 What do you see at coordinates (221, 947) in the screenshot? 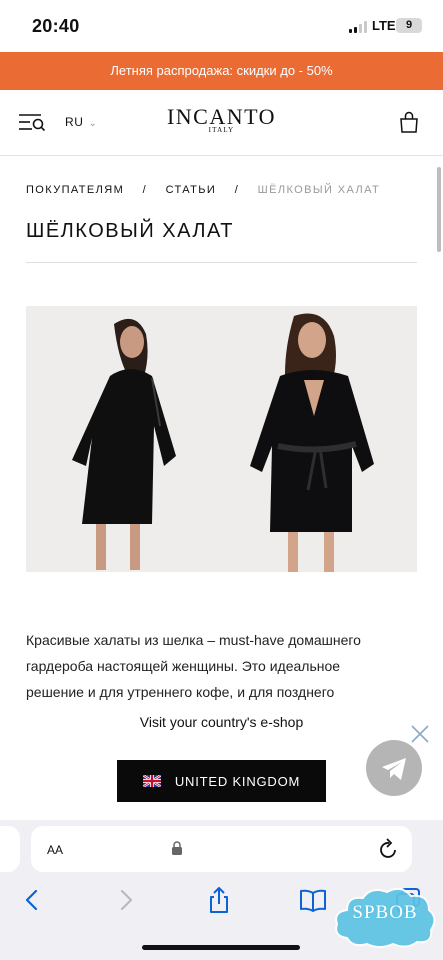
I see `home-indicator` at bounding box center [221, 947].